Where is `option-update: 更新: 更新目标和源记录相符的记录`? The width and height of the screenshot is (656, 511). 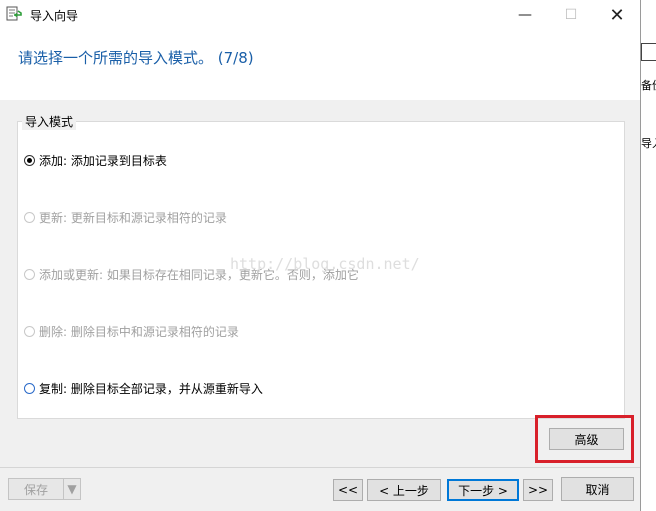 option-update: 更新: 更新目标和源记录相符的记录 is located at coordinates (125, 217).